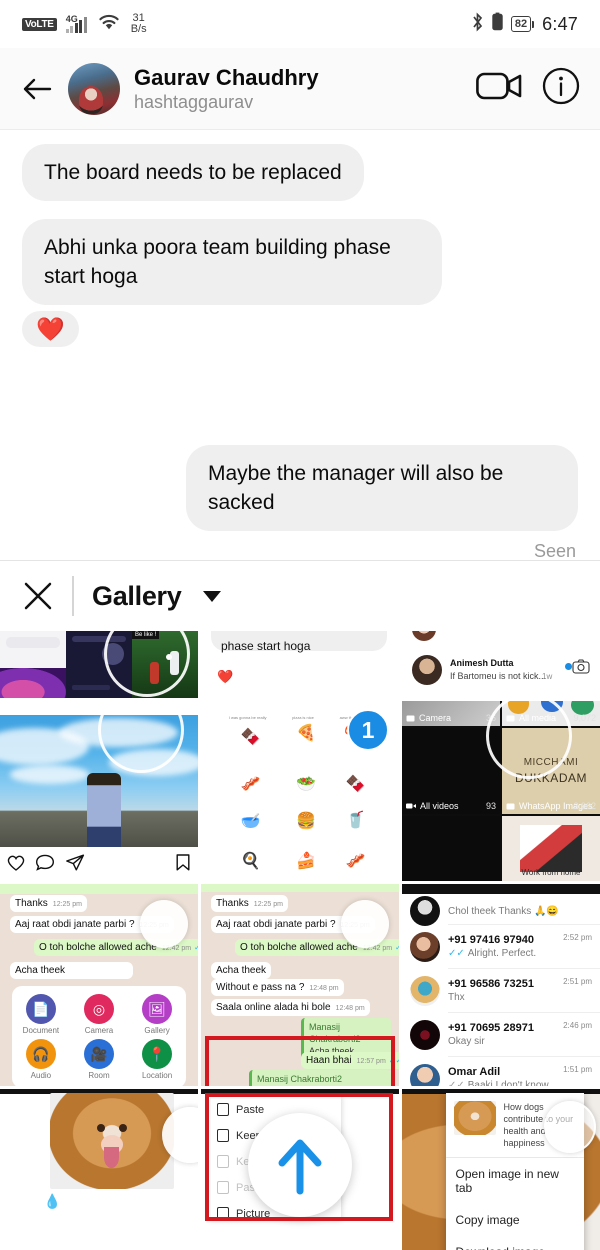 This screenshot has height=1250, width=600. Describe the element at coordinates (223, 1109) in the screenshot. I see `paste-icon` at that location.